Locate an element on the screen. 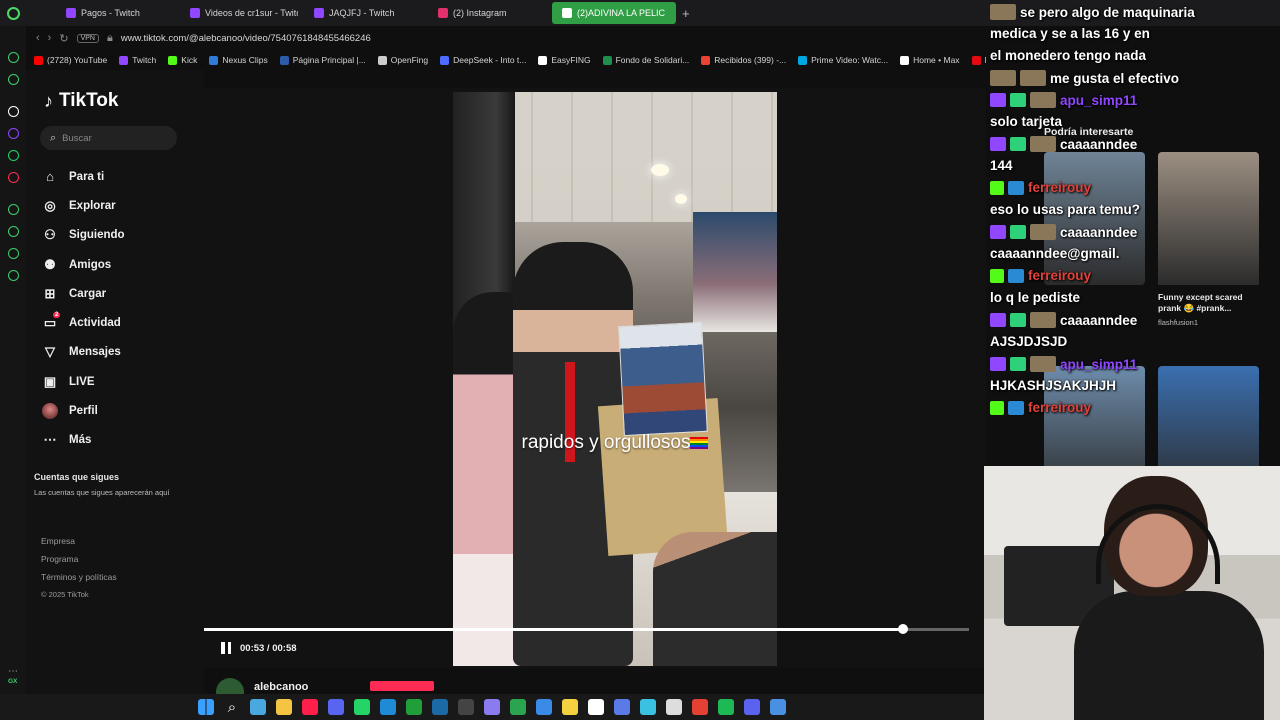  whatsapp-sidebar-icon is located at coordinates (13, 155).